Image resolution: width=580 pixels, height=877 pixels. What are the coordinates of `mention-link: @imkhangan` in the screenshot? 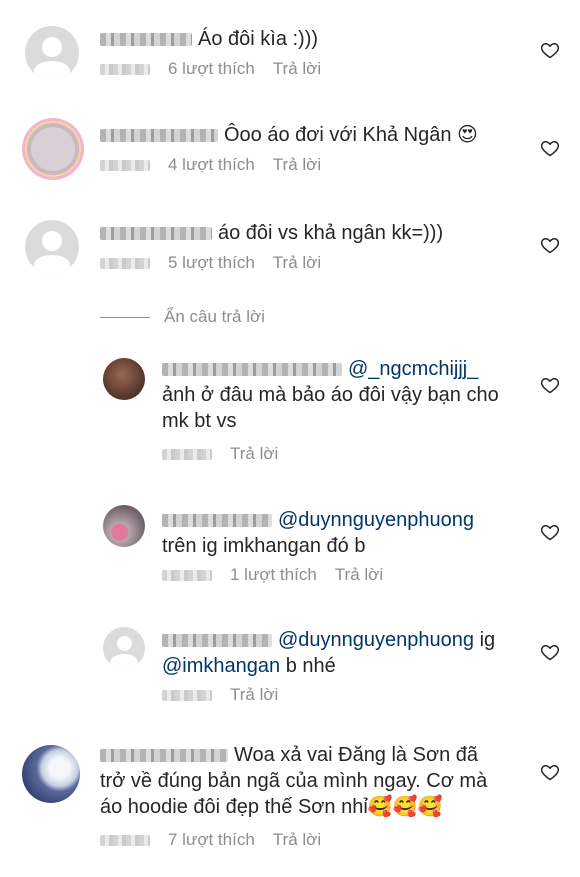 It's located at (221, 666).